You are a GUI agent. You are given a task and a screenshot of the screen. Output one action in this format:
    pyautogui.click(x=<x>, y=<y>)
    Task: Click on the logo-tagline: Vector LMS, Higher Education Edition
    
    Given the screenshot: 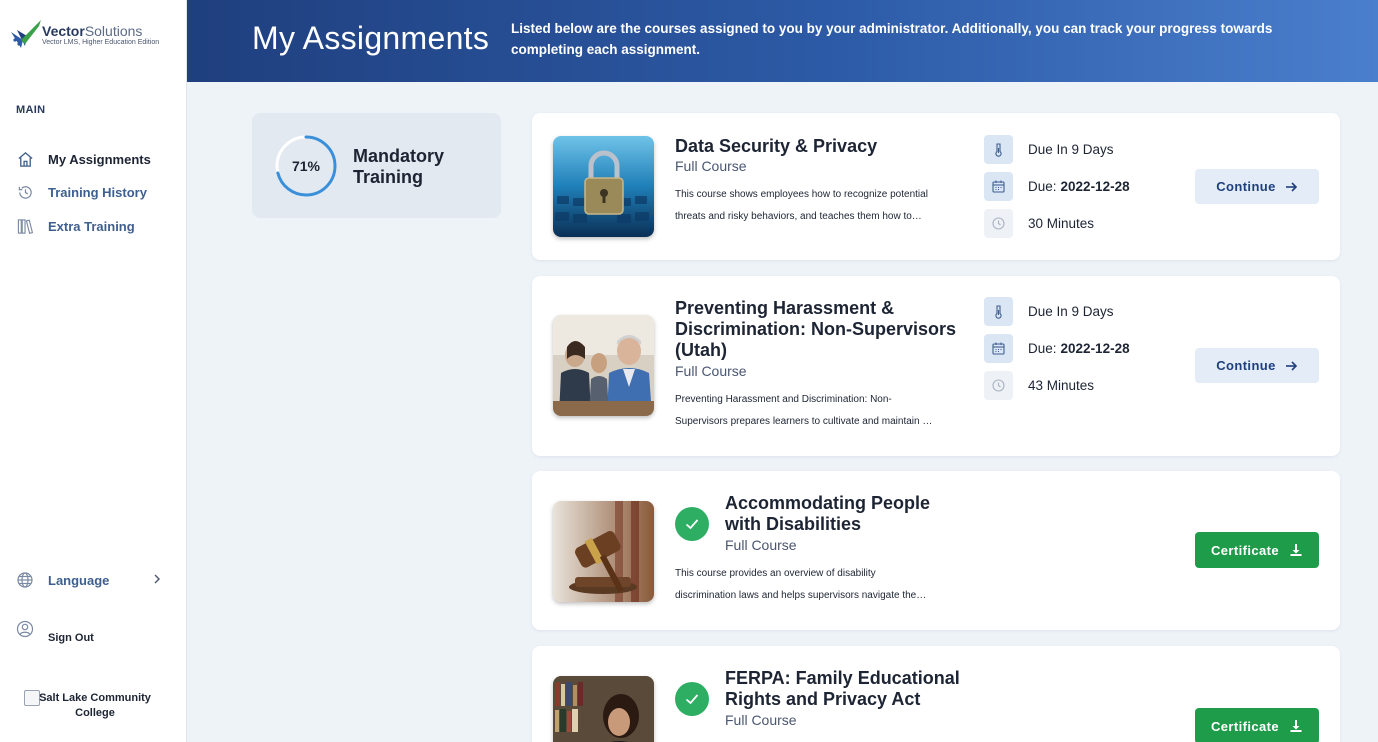 What is the action you would take?
    pyautogui.click(x=101, y=42)
    